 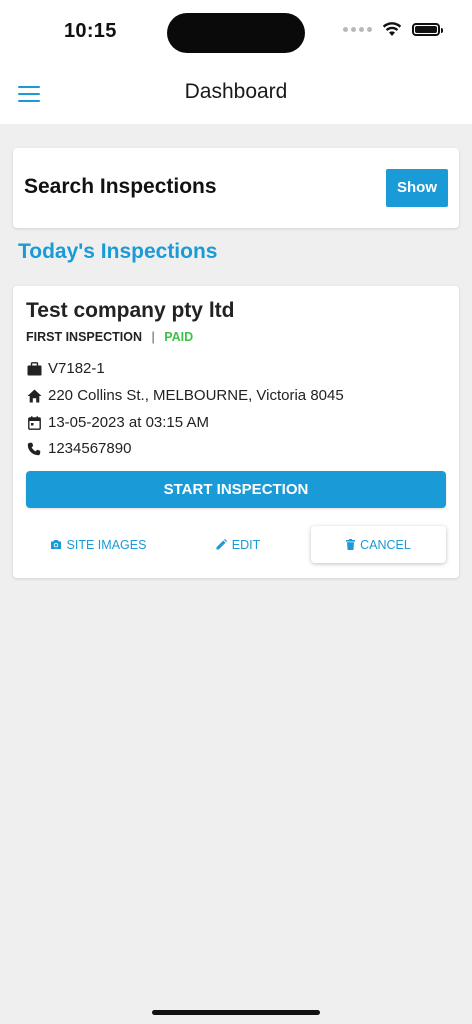 What do you see at coordinates (34, 396) in the screenshot?
I see `home-icon` at bounding box center [34, 396].